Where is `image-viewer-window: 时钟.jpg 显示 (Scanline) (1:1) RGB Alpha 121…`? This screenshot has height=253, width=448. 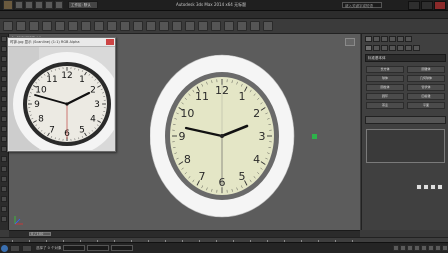
image-viewer-window: 时钟.jpg 显示 (Scanline) (1:1) RGB Alpha 121… is located at coordinates (61, 94).